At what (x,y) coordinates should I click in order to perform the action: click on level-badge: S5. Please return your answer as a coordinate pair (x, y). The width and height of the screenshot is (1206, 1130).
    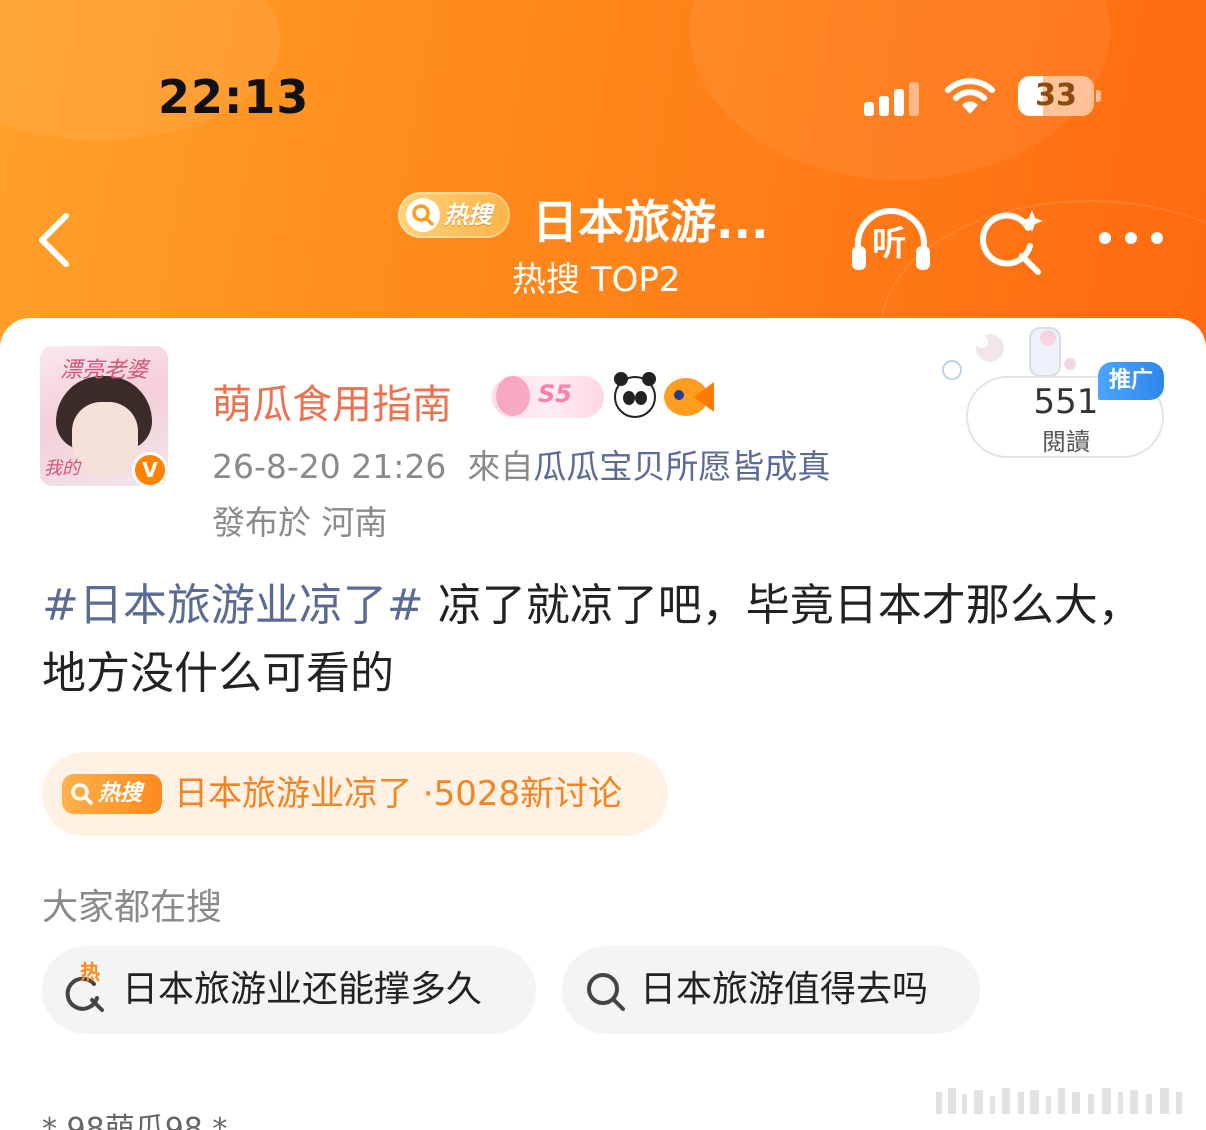
    Looking at the image, I should click on (548, 397).